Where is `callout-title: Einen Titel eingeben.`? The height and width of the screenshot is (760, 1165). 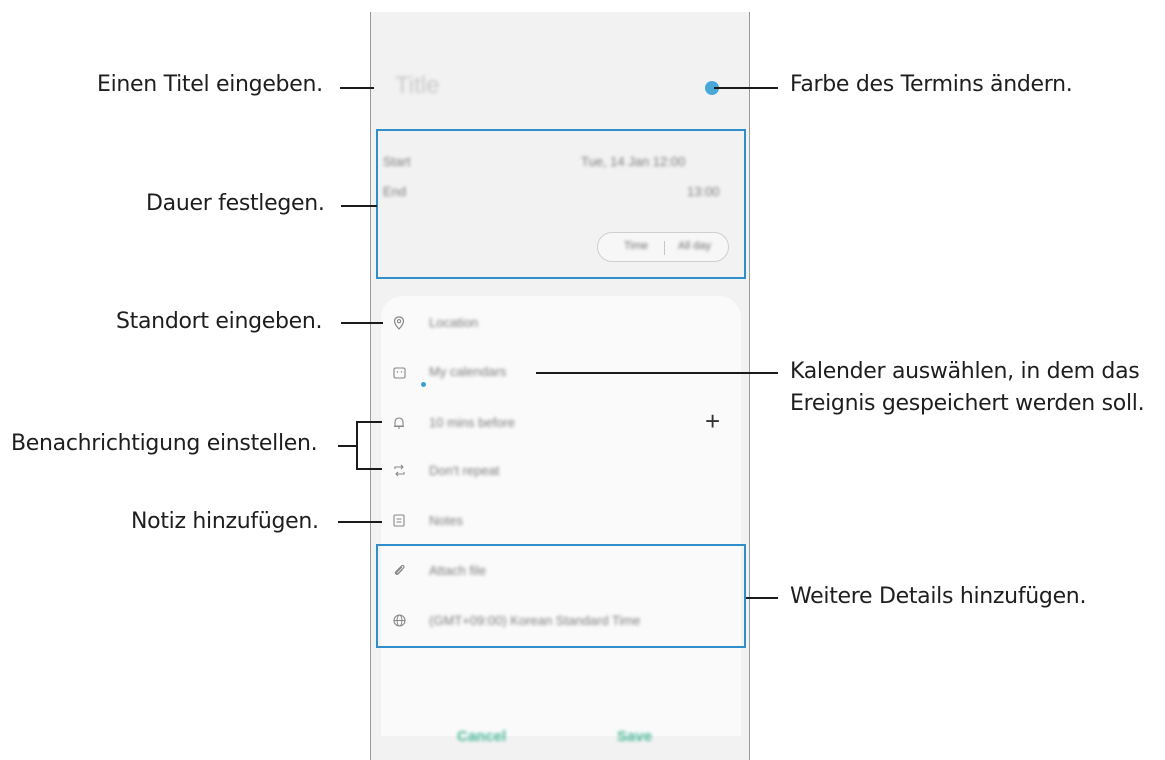 callout-title: Einen Titel eingeben. is located at coordinates (210, 84).